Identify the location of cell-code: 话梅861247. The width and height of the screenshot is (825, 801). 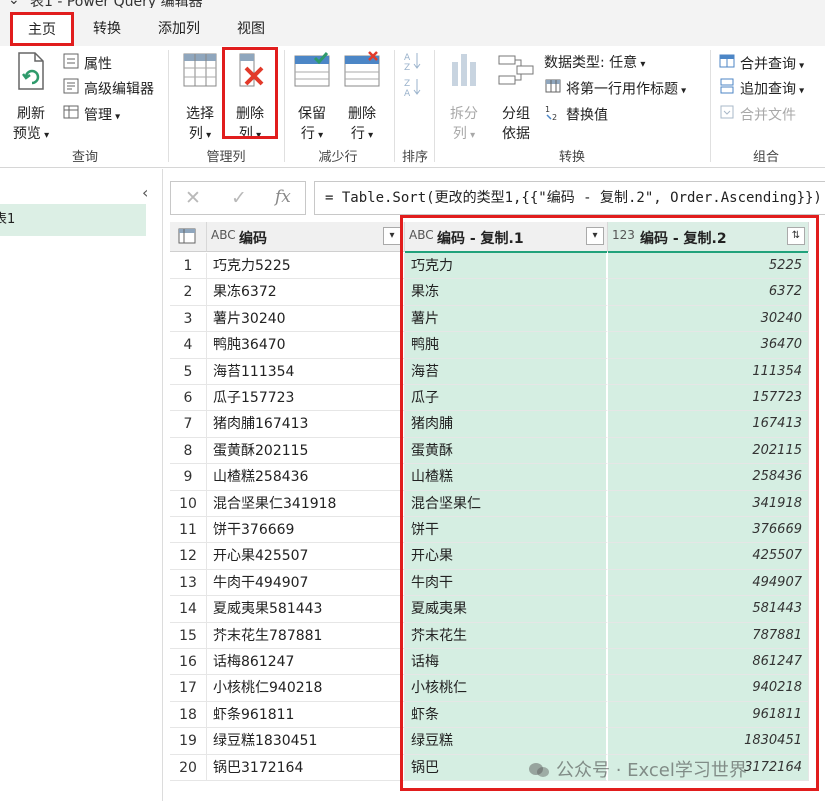
(306, 662).